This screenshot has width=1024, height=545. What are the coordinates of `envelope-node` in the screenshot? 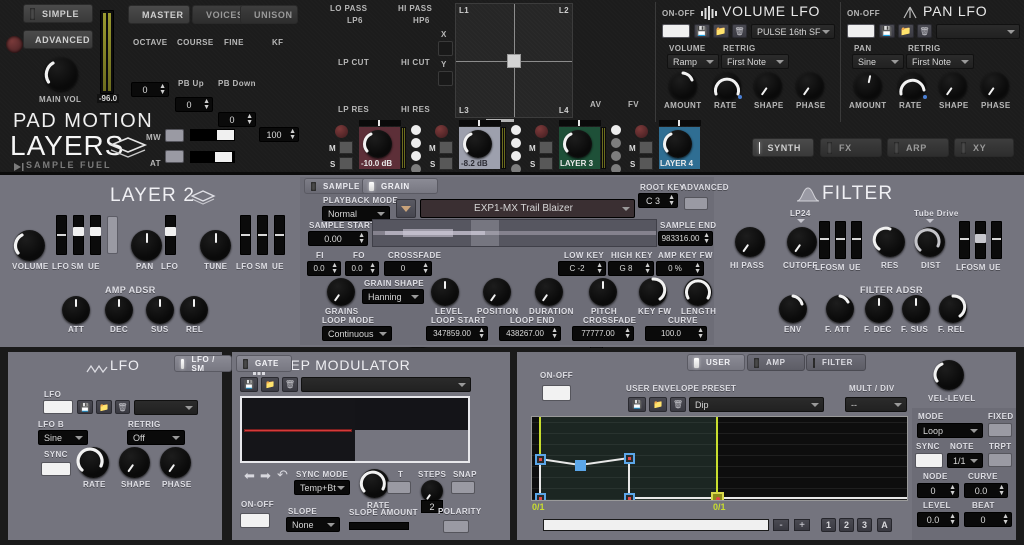 It's located at (629, 496).